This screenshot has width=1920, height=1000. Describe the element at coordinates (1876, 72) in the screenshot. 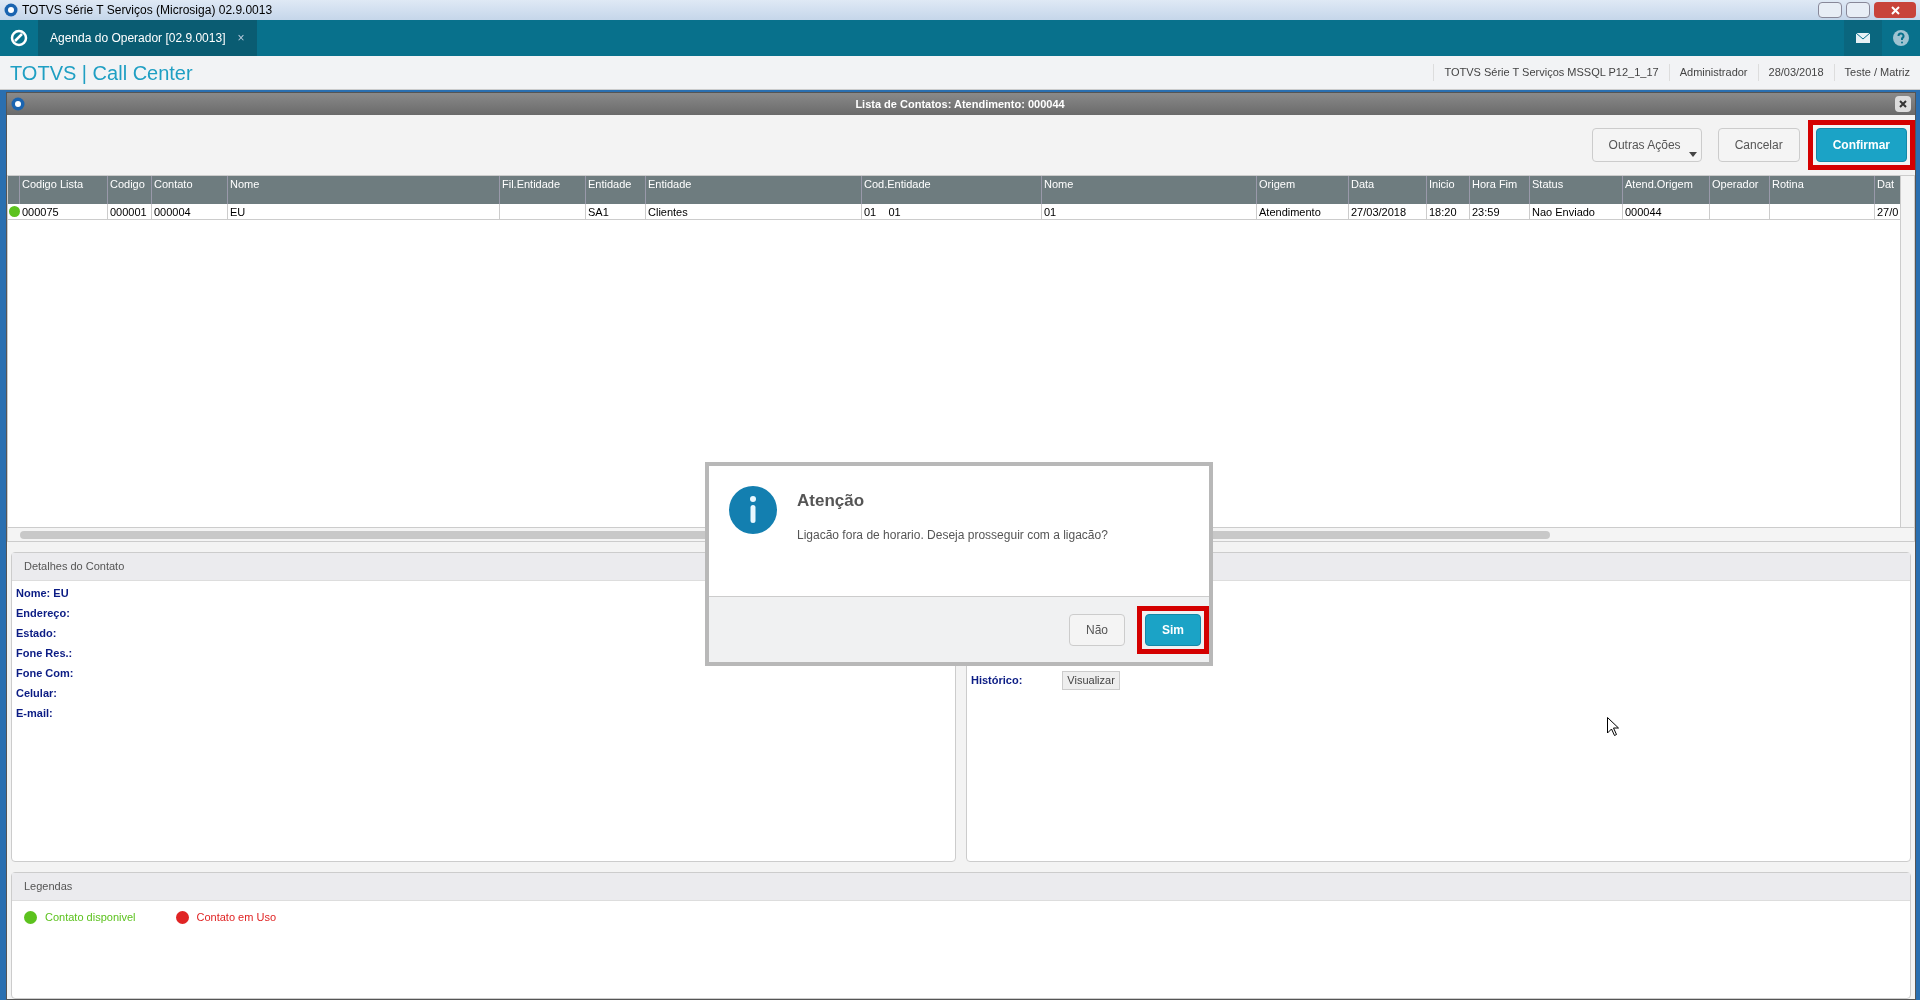

I see `header-info: Teste / Matriz` at that location.